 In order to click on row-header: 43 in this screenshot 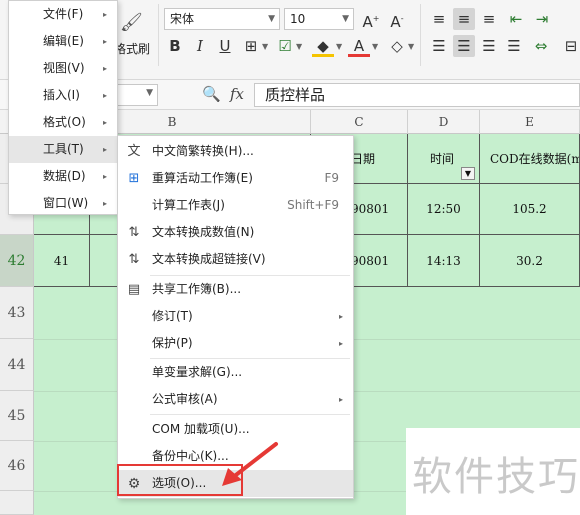, I will do `click(17, 313)`.